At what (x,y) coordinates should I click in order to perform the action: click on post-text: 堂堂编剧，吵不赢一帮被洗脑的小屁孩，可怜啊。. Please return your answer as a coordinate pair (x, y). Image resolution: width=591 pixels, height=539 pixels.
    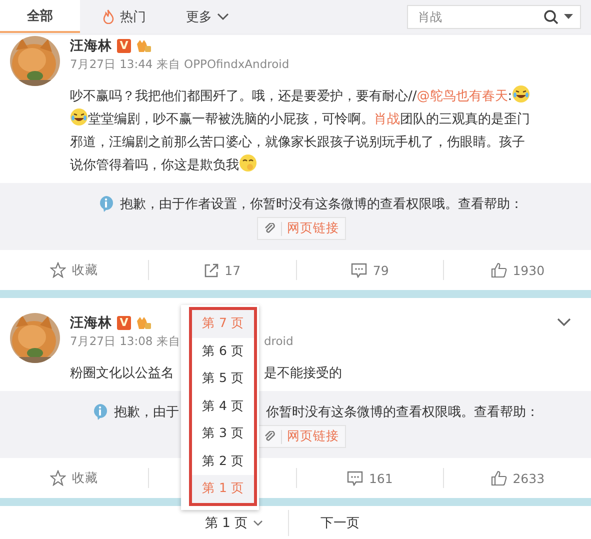
    Looking at the image, I should click on (231, 119).